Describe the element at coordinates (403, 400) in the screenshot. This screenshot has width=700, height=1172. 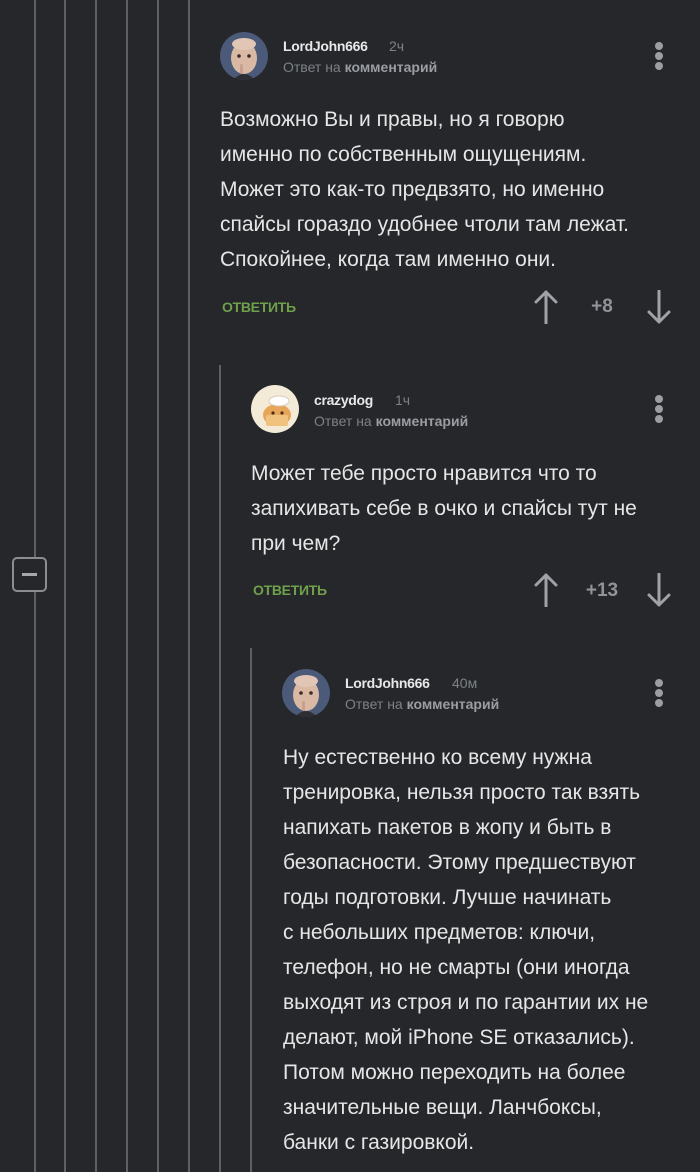
I see `comment-time: 1ч` at that location.